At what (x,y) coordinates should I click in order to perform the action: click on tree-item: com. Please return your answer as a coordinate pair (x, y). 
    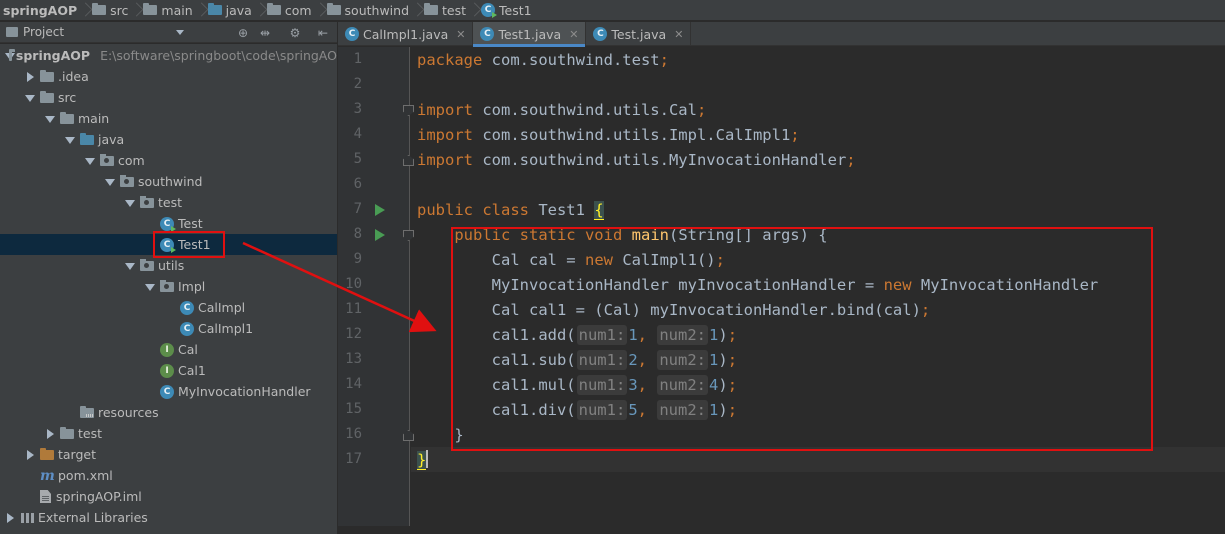
    Looking at the image, I should click on (168, 160).